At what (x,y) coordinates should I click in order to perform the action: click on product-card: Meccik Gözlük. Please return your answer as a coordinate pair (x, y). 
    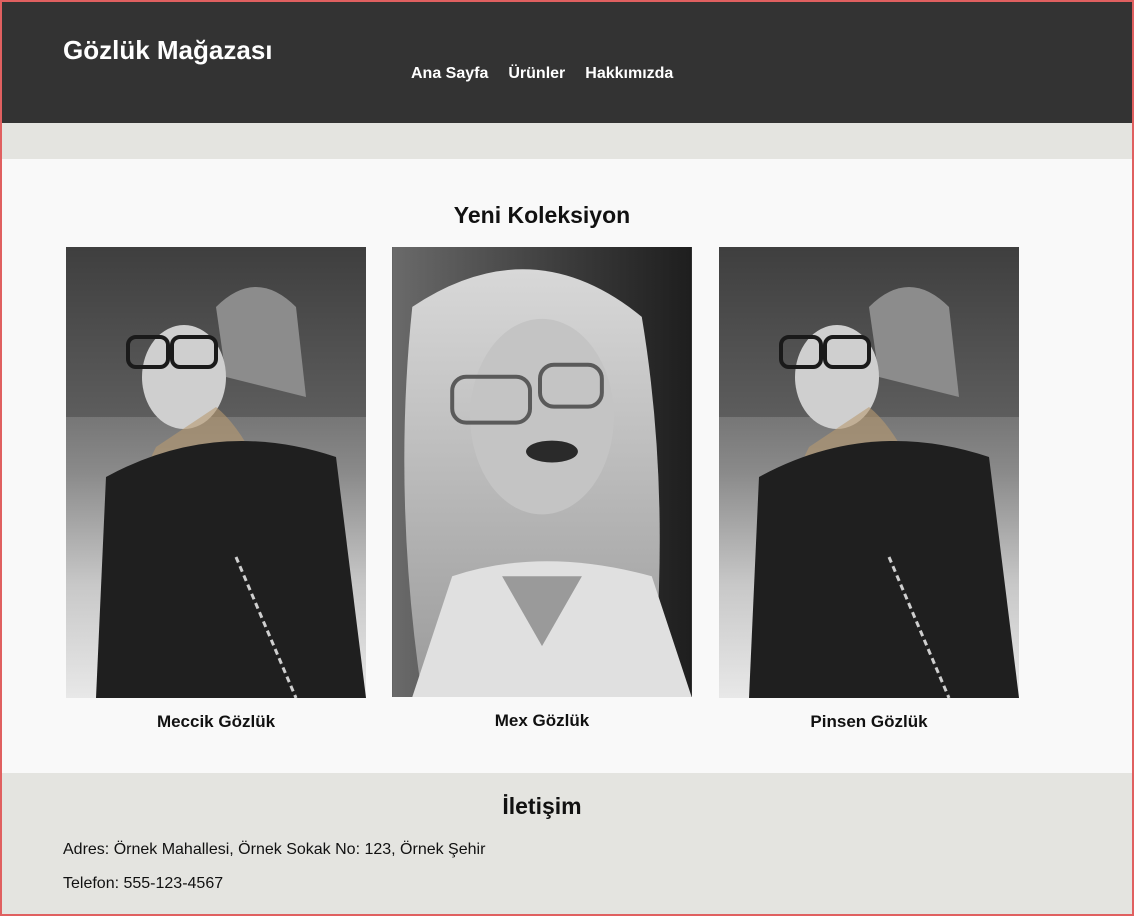
    Looking at the image, I should click on (216, 489).